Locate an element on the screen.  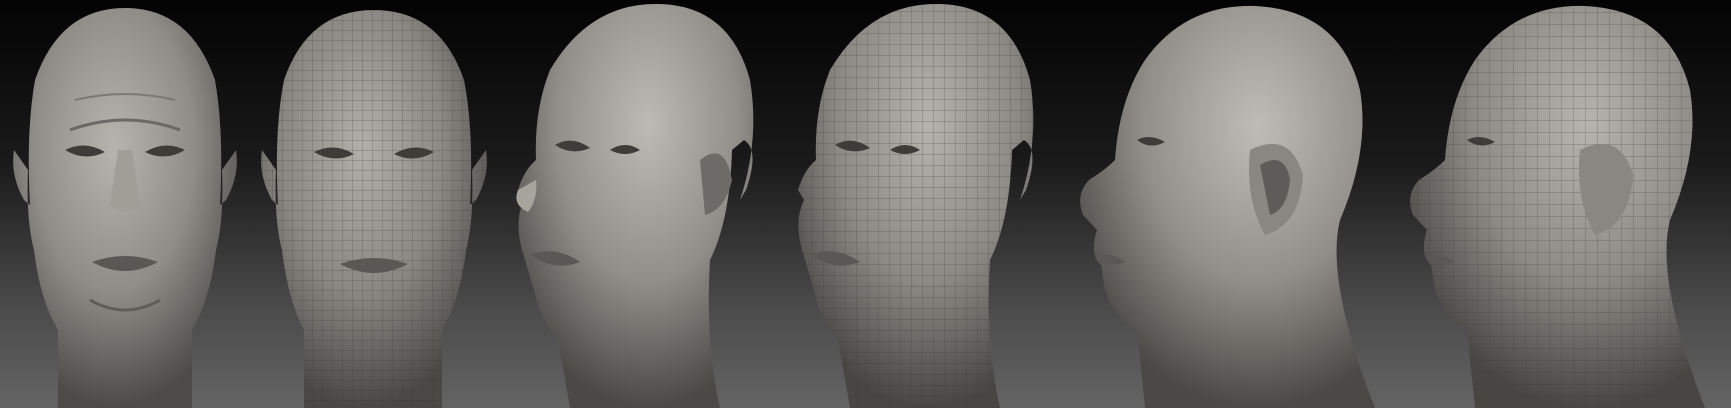
head-front-sculpt is located at coordinates (125, 204).